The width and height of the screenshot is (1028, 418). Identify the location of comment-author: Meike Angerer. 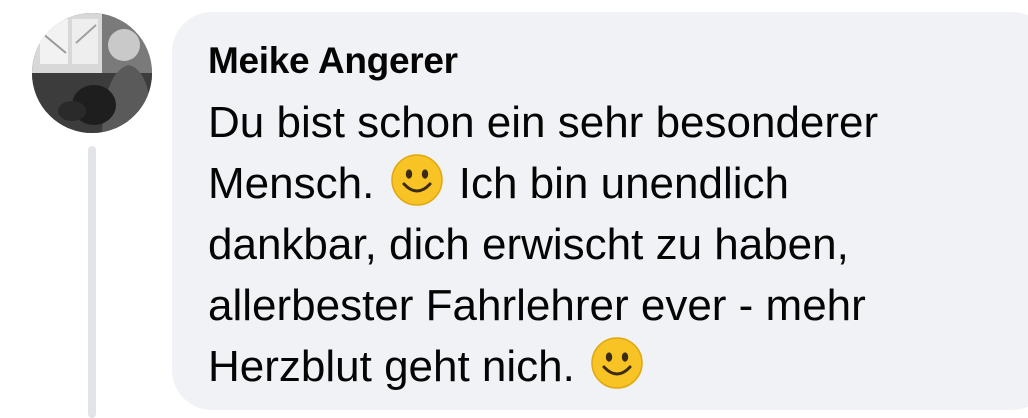
(333, 61).